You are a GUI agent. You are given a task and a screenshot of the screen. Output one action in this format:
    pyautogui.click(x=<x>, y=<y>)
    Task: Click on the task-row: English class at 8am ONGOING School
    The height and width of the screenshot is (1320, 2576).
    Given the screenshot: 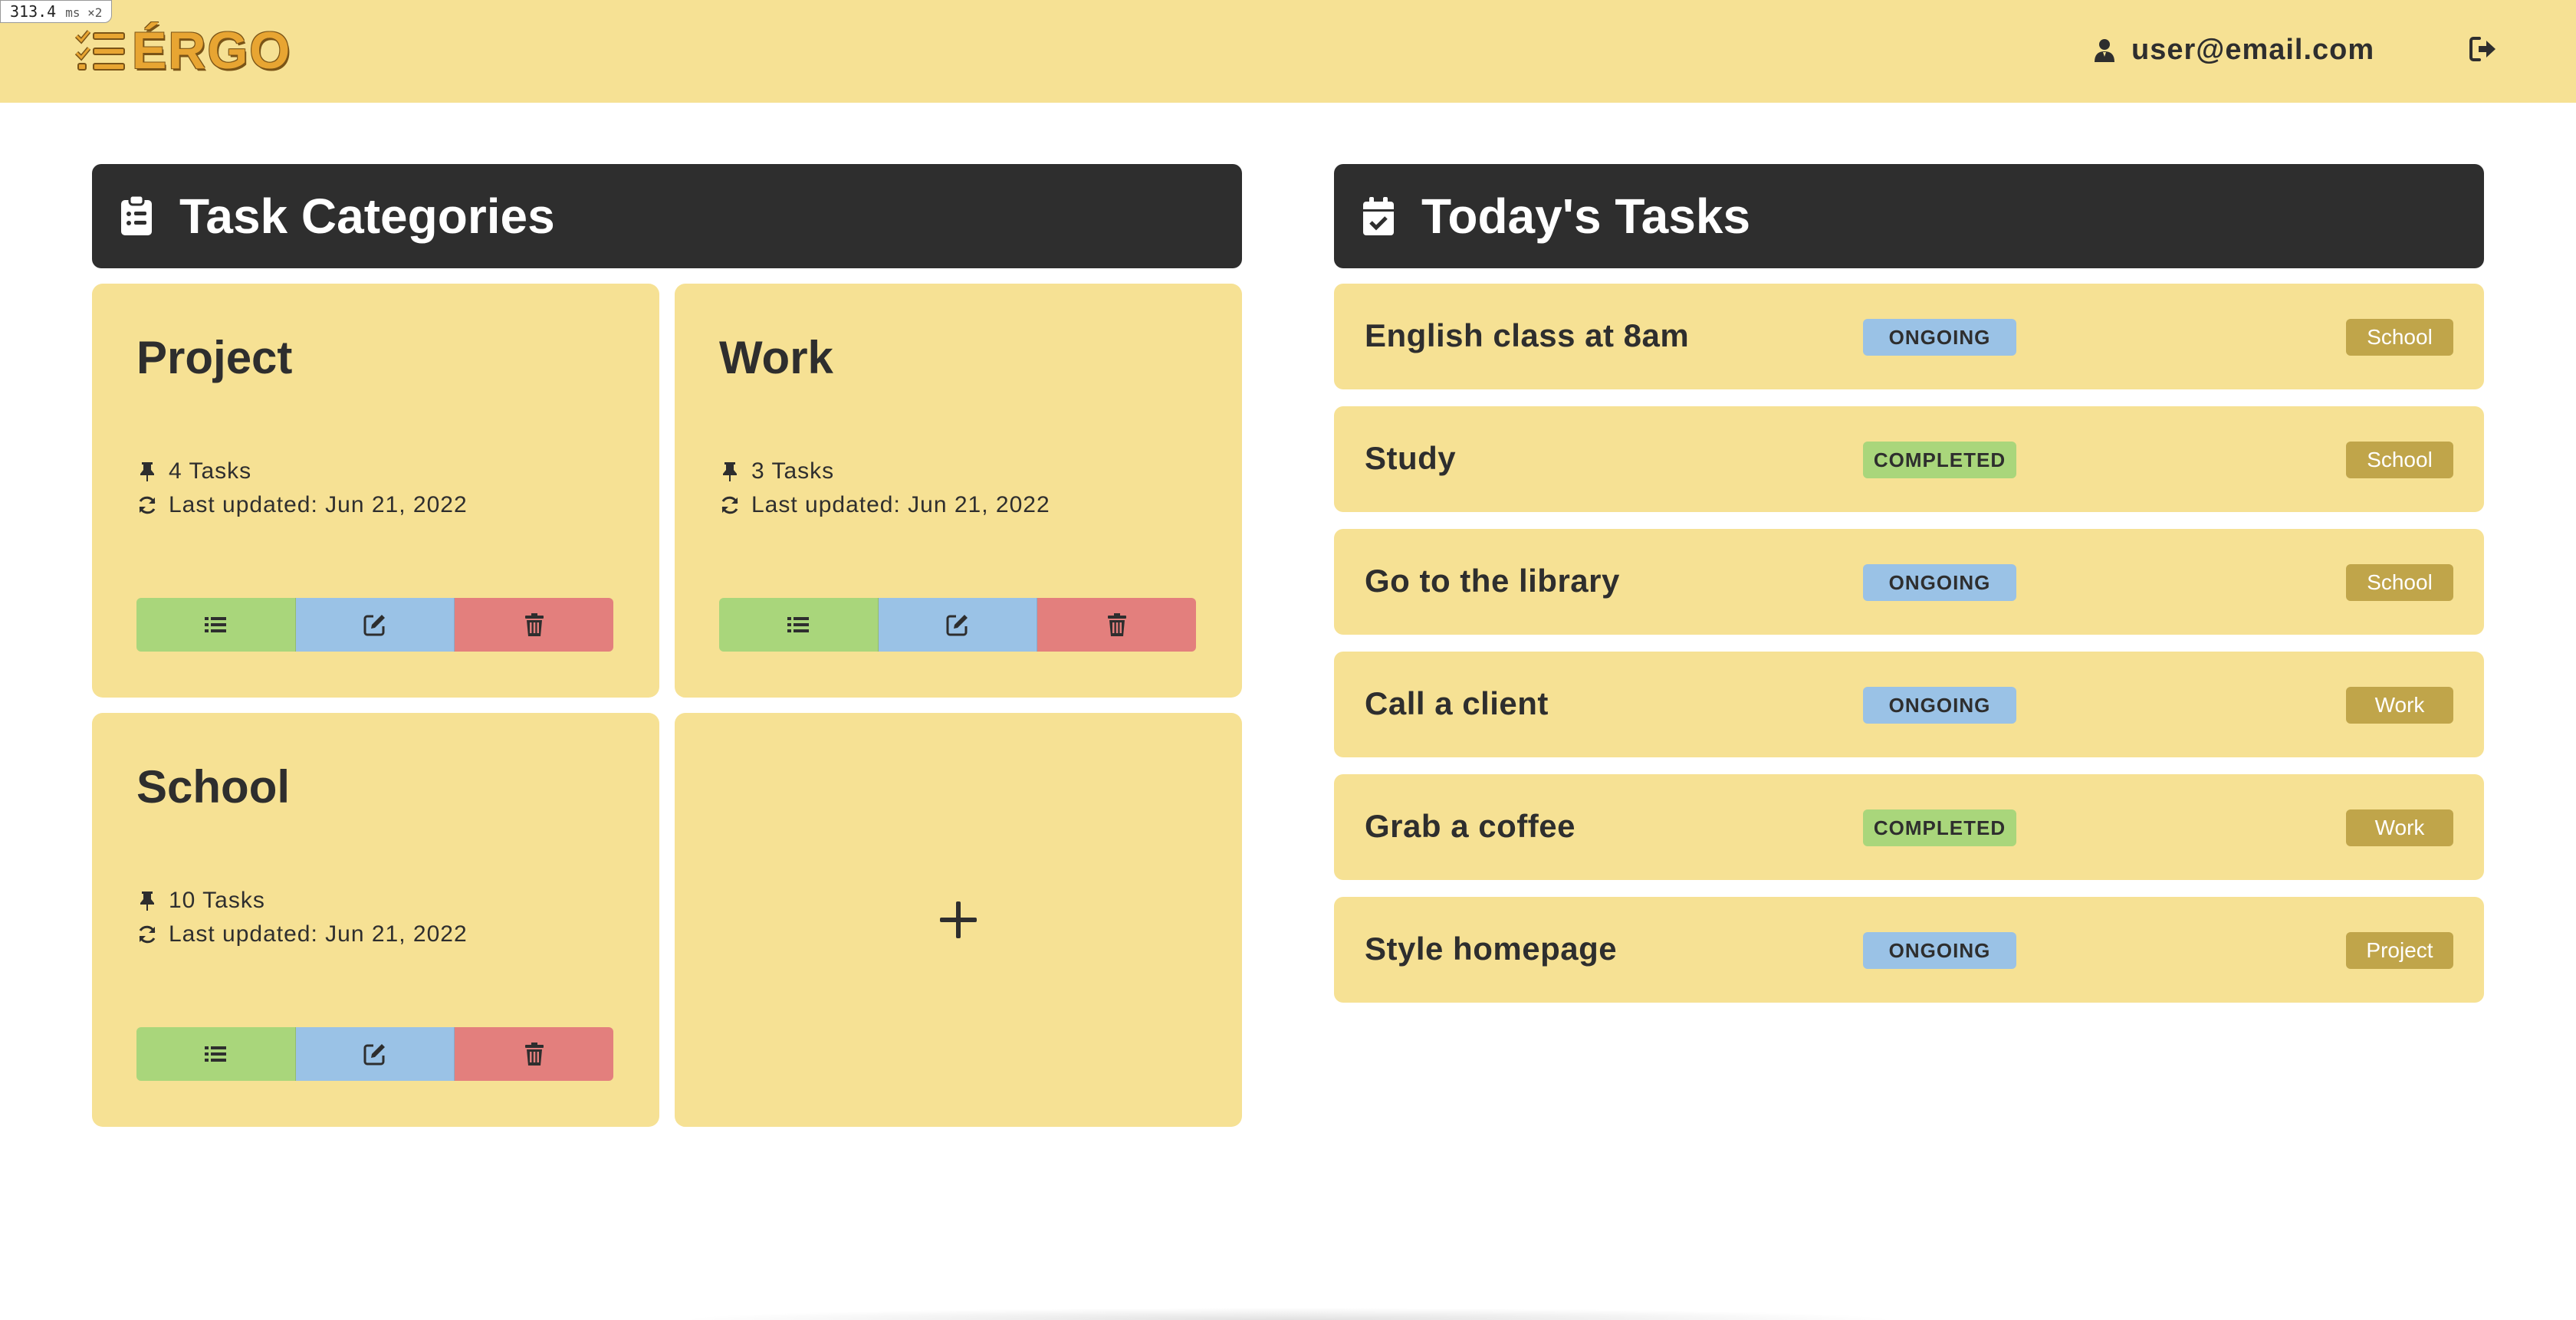 What is the action you would take?
    pyautogui.click(x=1909, y=336)
    